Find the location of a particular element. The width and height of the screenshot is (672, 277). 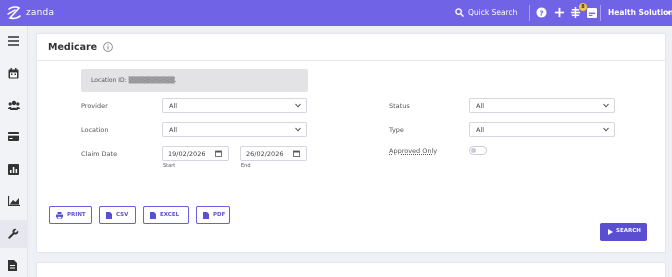

excel-button: EXCEL is located at coordinates (166, 215).